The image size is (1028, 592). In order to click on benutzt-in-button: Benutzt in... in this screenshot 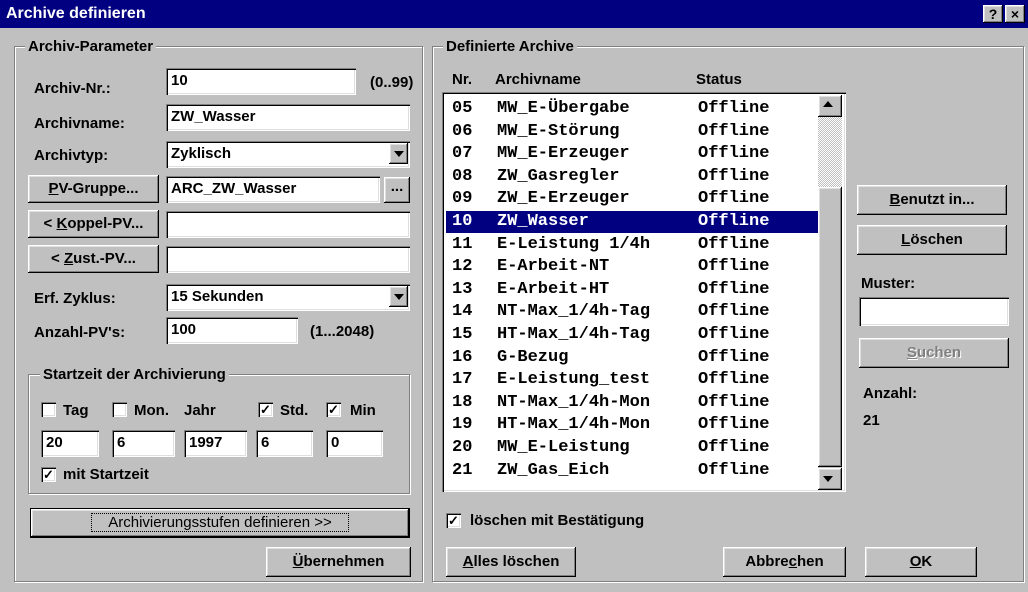, I will do `click(932, 200)`.